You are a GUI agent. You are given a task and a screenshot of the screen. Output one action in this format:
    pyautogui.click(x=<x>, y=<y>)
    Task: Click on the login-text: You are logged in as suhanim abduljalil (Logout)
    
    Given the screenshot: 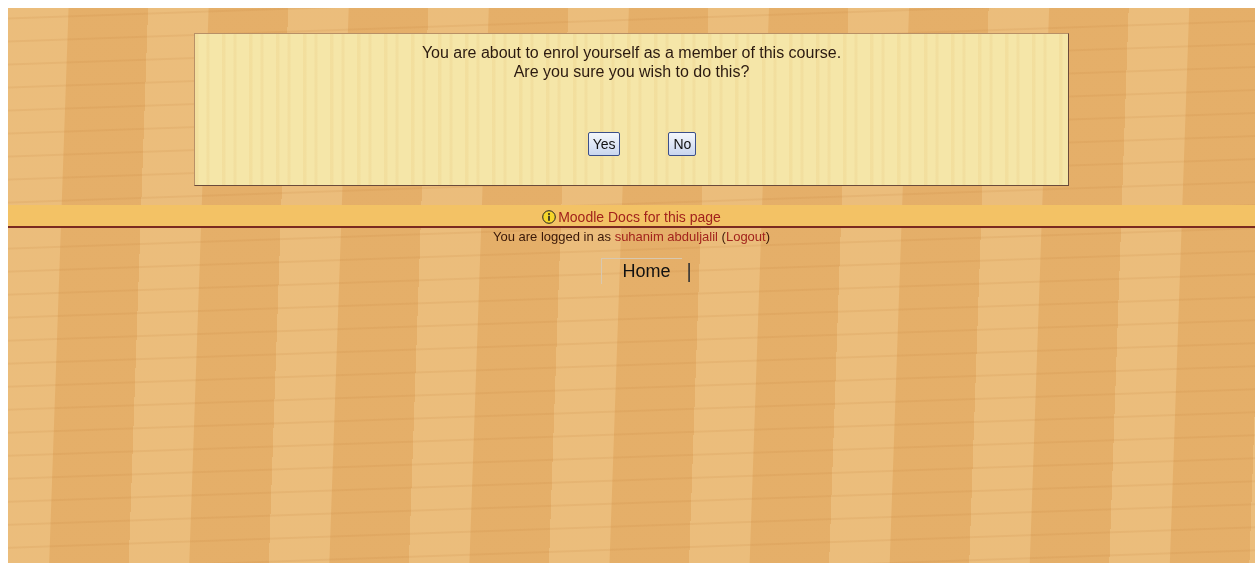 What is the action you would take?
    pyautogui.click(x=631, y=236)
    